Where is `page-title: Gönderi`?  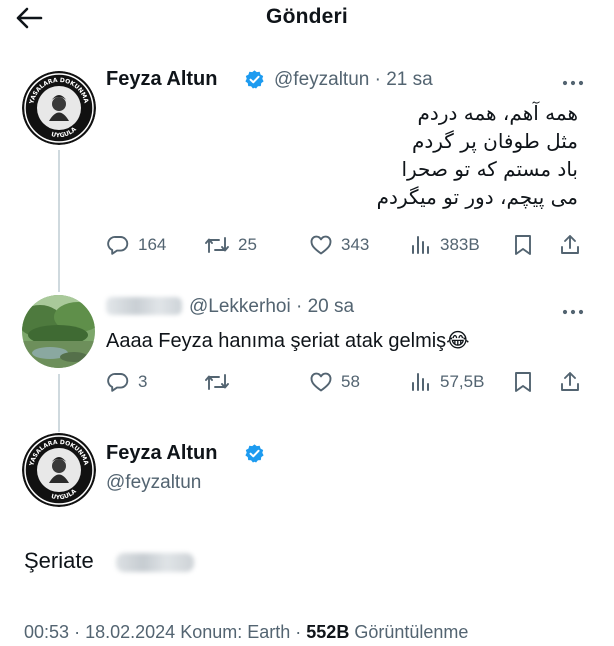 page-title: Gönderi is located at coordinates (307, 16).